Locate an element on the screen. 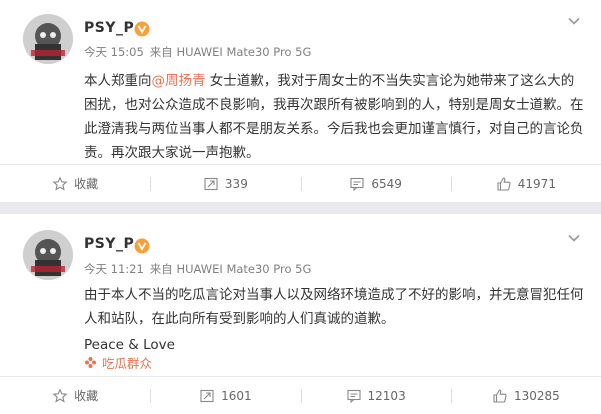  comment-count: 12103 is located at coordinates (386, 395).